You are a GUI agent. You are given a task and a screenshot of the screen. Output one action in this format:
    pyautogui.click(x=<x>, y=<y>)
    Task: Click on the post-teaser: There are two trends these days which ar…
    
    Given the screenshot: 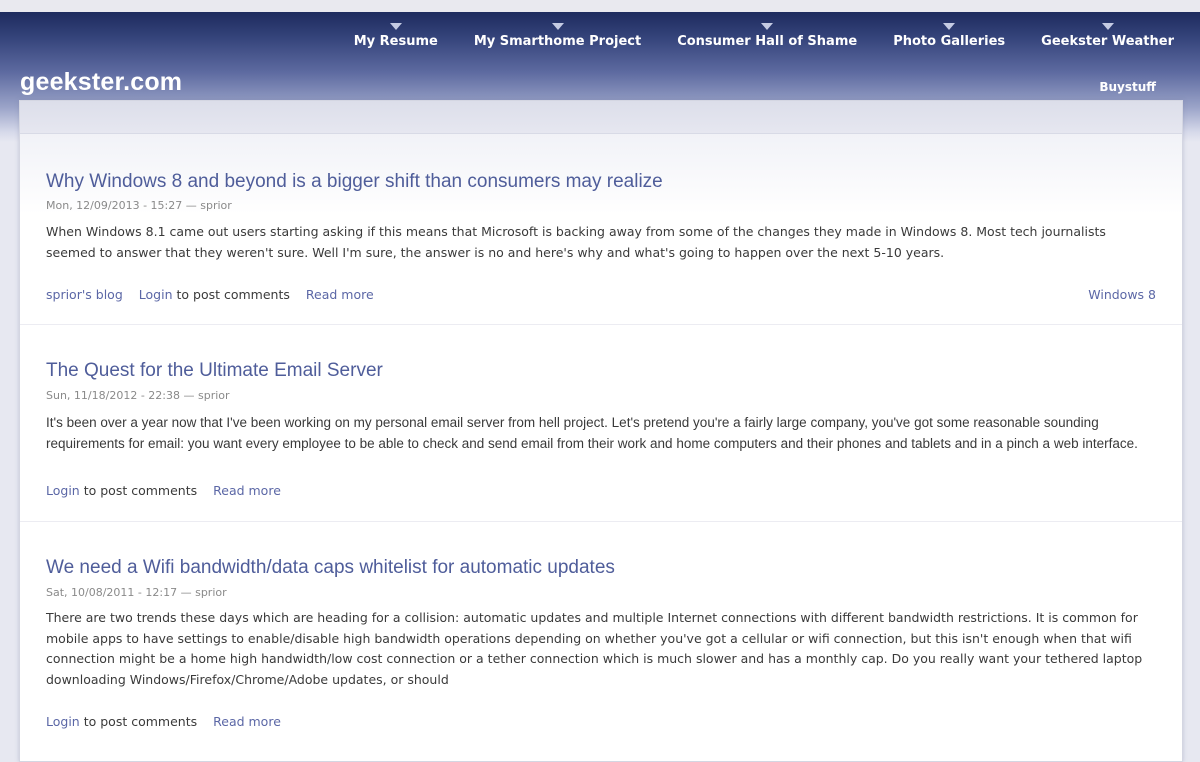 What is the action you would take?
    pyautogui.click(x=594, y=648)
    